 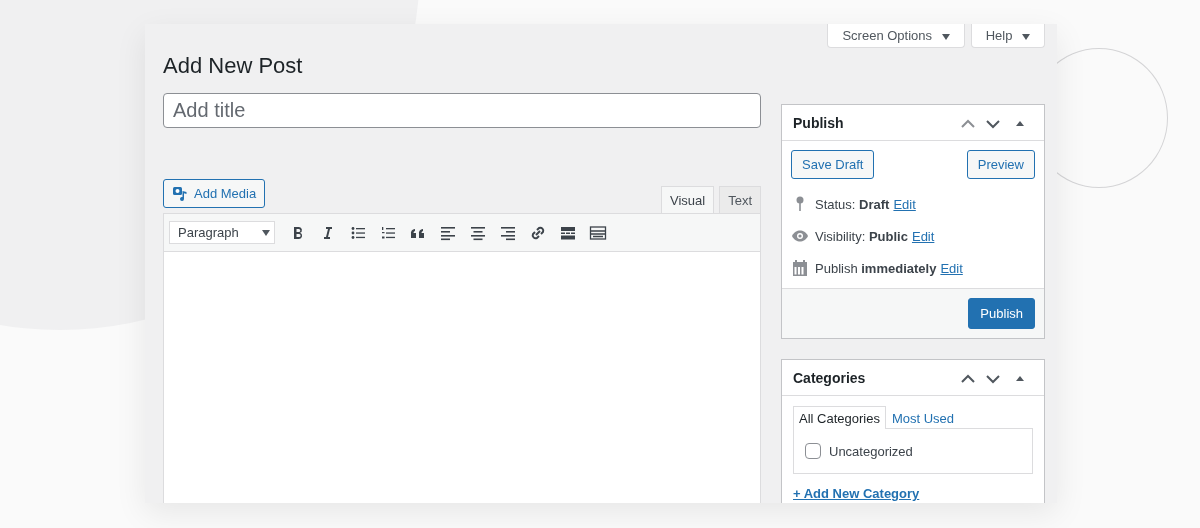 I want to click on editor-tab: Visual, so click(x=687, y=200).